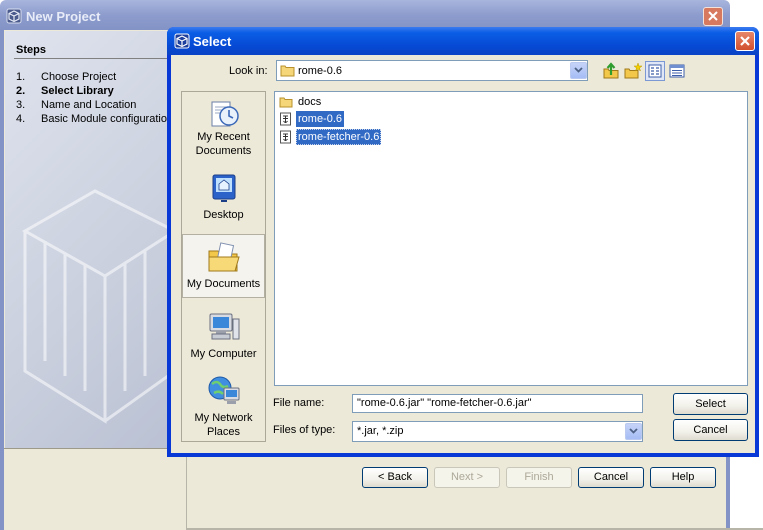 The height and width of the screenshot is (530, 763). Describe the element at coordinates (365, 15) in the screenshot. I see `new-project-title-bar` at that location.